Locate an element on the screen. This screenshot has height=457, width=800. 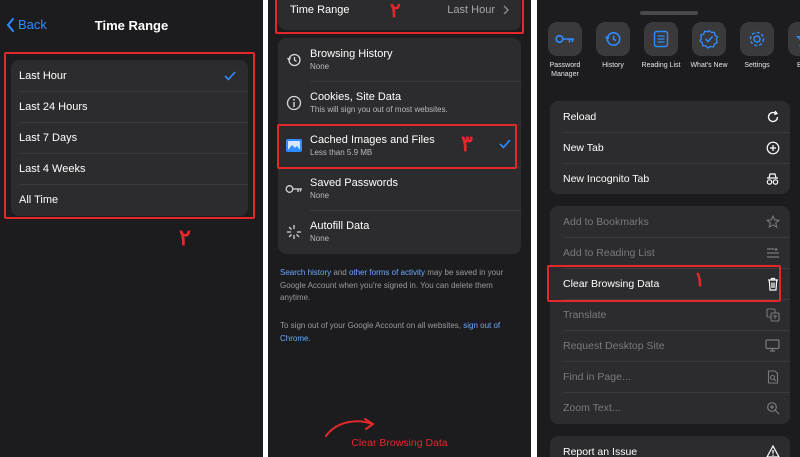
menu-label: Add to Bookmarks is located at coordinates (606, 221).